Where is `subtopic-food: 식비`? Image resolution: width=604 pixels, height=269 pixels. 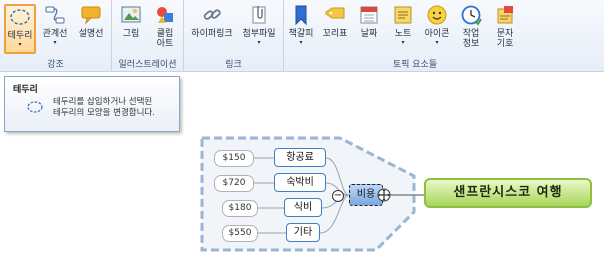 subtopic-food: 식비 is located at coordinates (303, 207).